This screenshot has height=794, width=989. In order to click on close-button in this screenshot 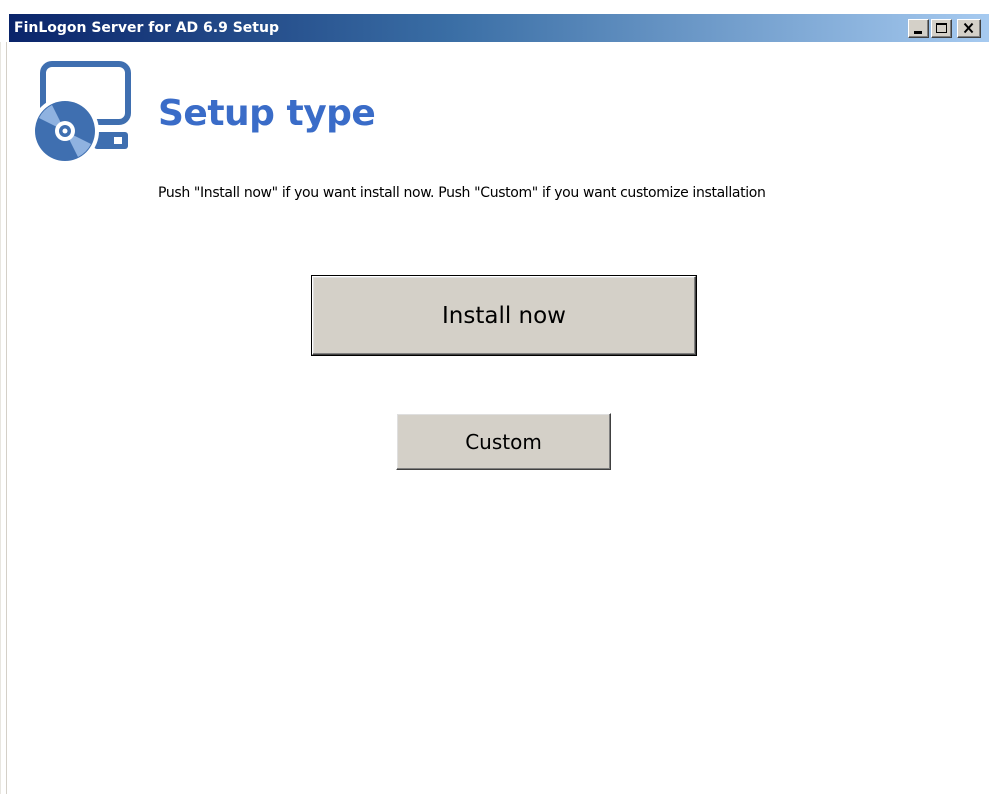, I will do `click(969, 28)`.